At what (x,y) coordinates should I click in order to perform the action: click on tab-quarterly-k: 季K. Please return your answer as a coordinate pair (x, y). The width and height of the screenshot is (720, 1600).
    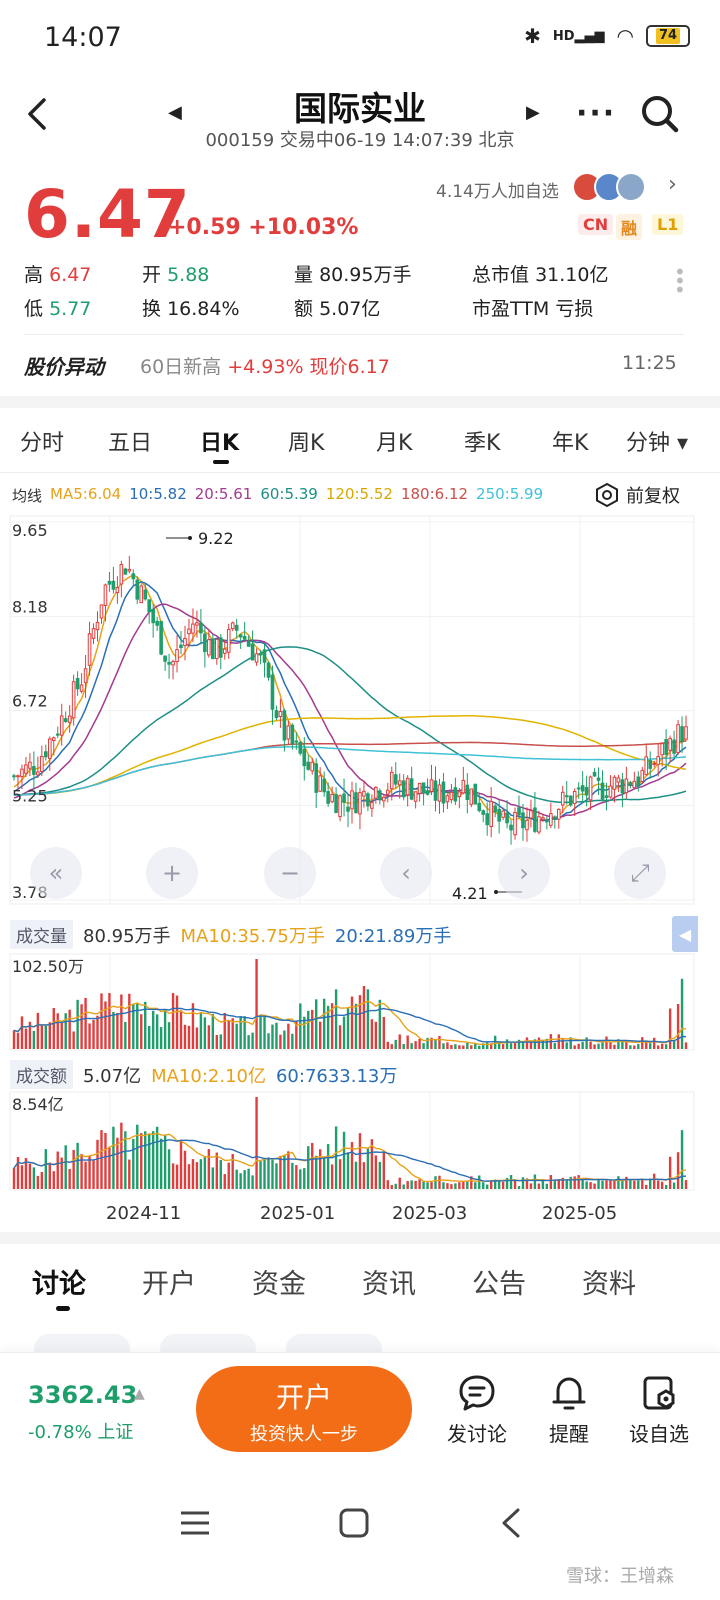
    Looking at the image, I should click on (482, 441).